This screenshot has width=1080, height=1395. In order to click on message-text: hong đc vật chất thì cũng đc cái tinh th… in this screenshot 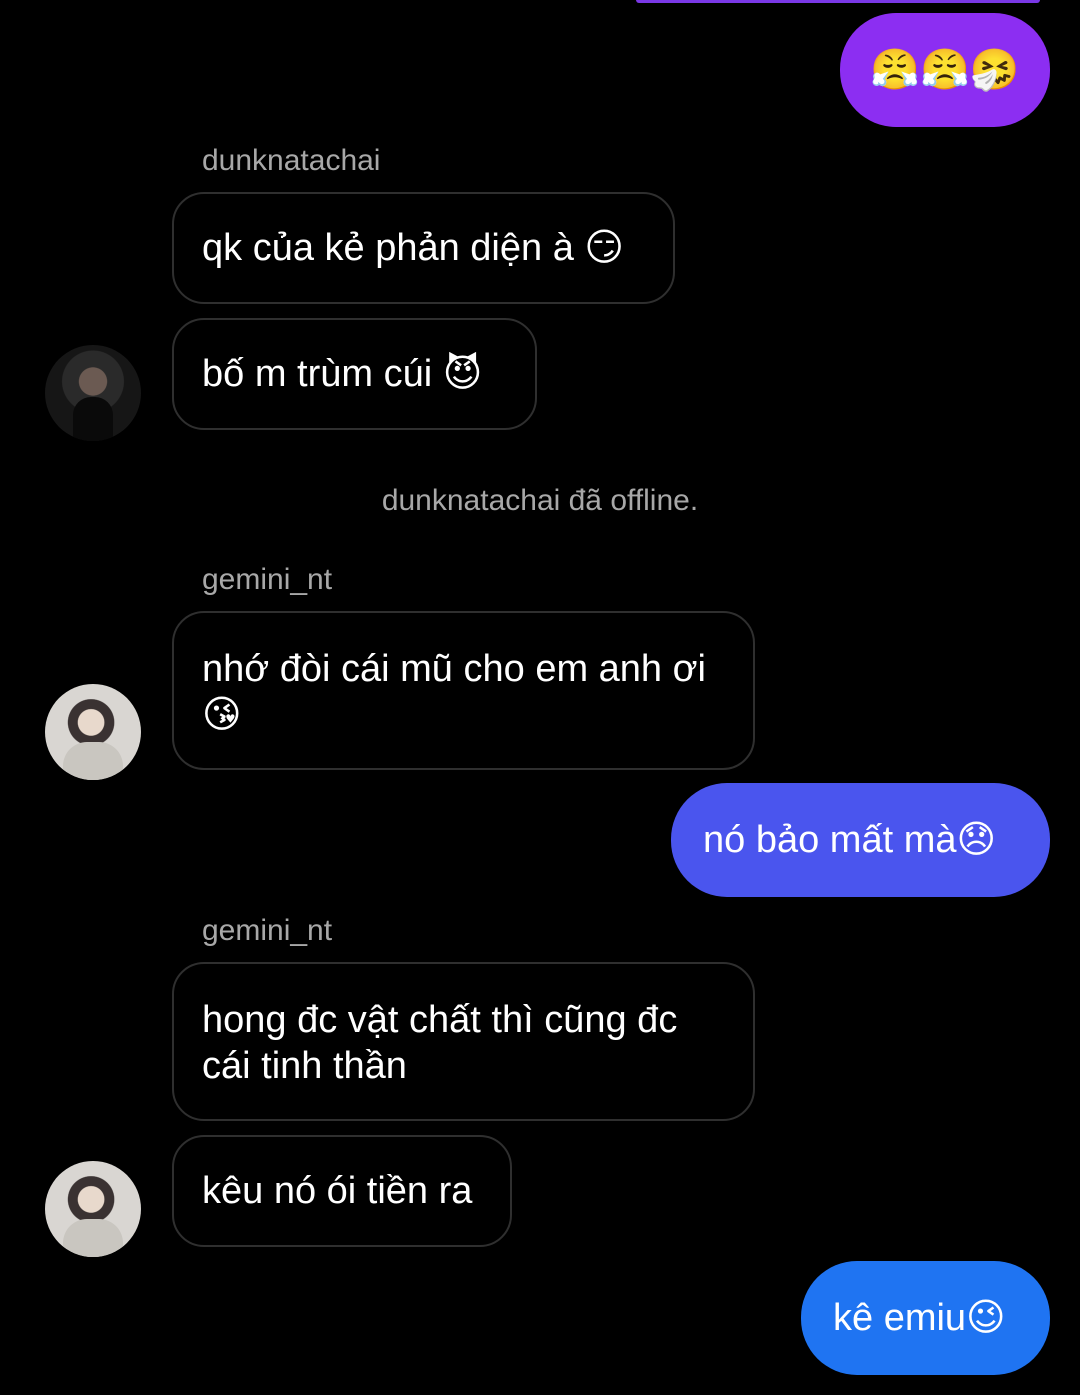, I will do `click(440, 1043)`.